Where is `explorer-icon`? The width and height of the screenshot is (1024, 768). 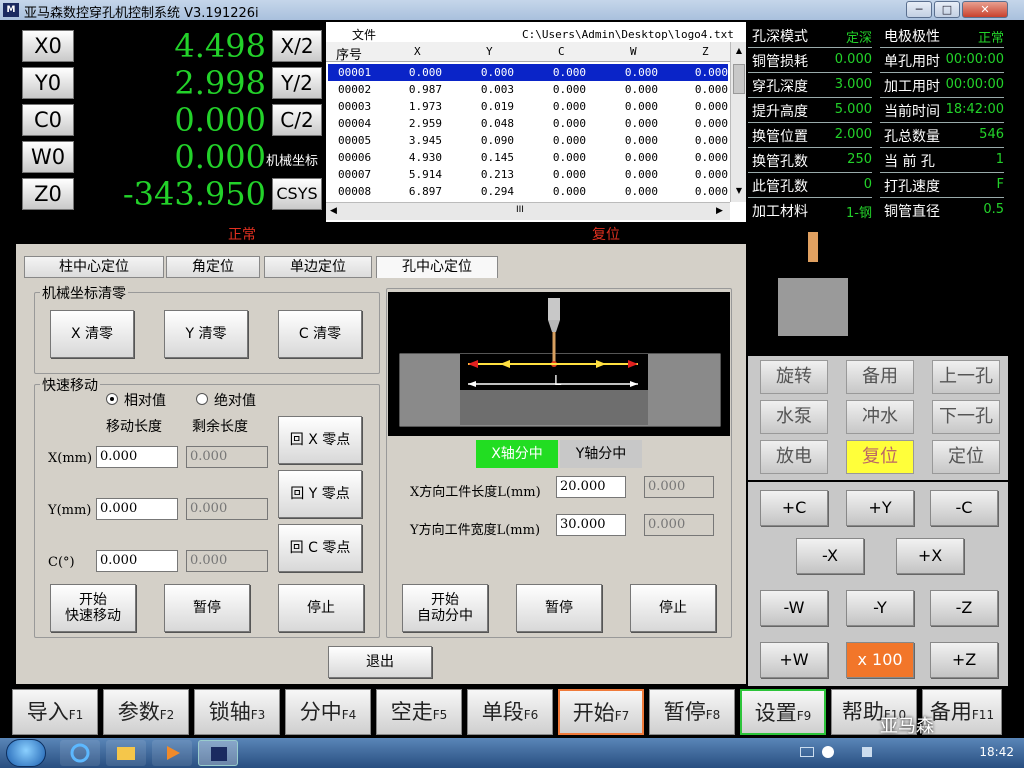
explorer-icon is located at coordinates (126, 753).